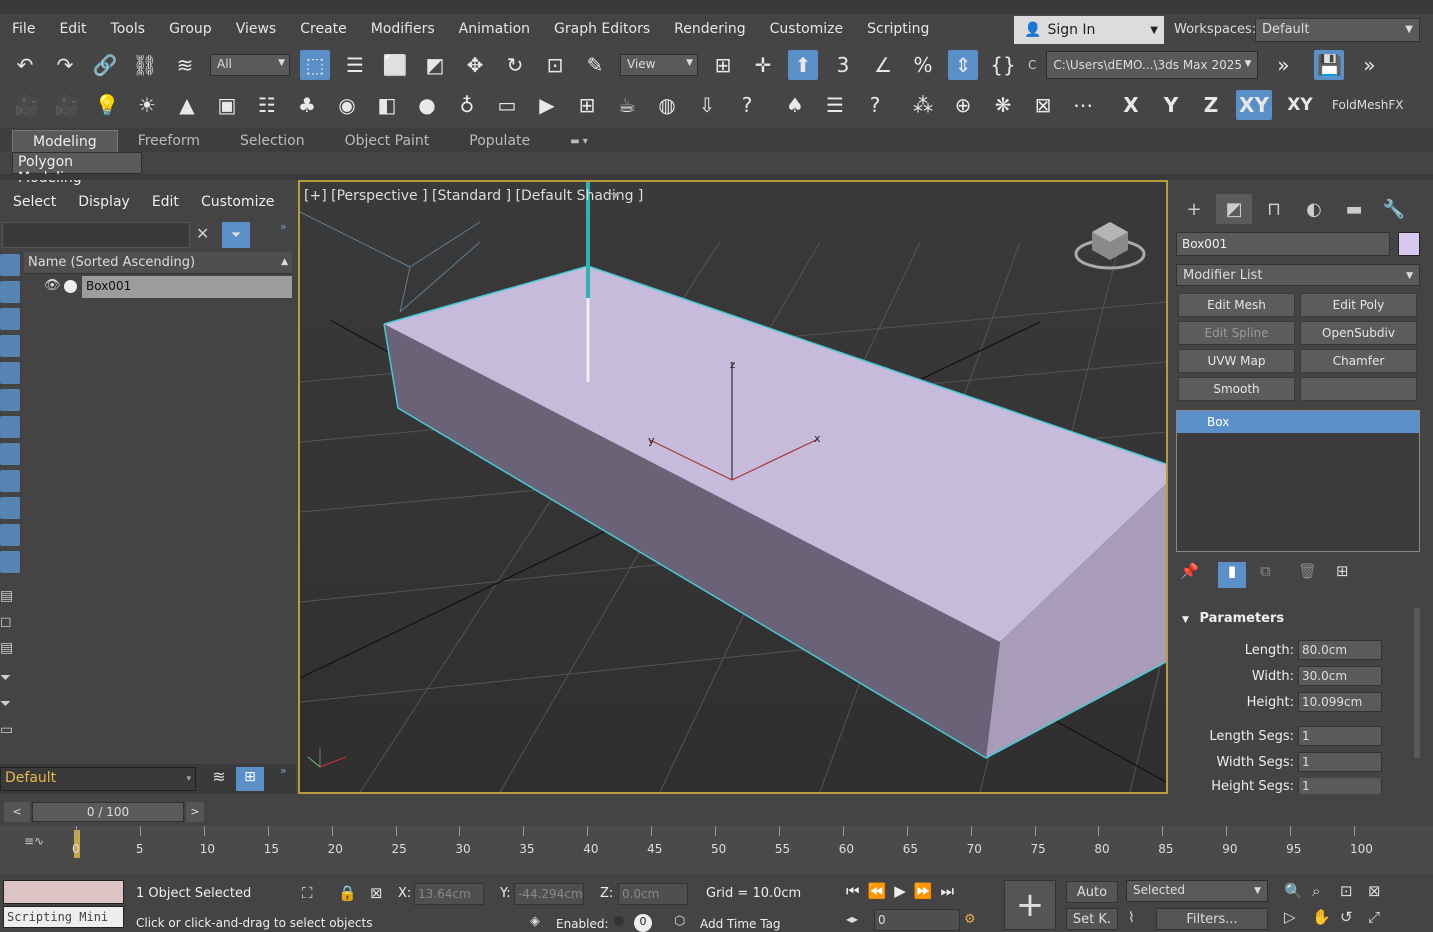 The width and height of the screenshot is (1433, 932). What do you see at coordinates (1131, 105) in the screenshot?
I see `axis-x-button: X` at bounding box center [1131, 105].